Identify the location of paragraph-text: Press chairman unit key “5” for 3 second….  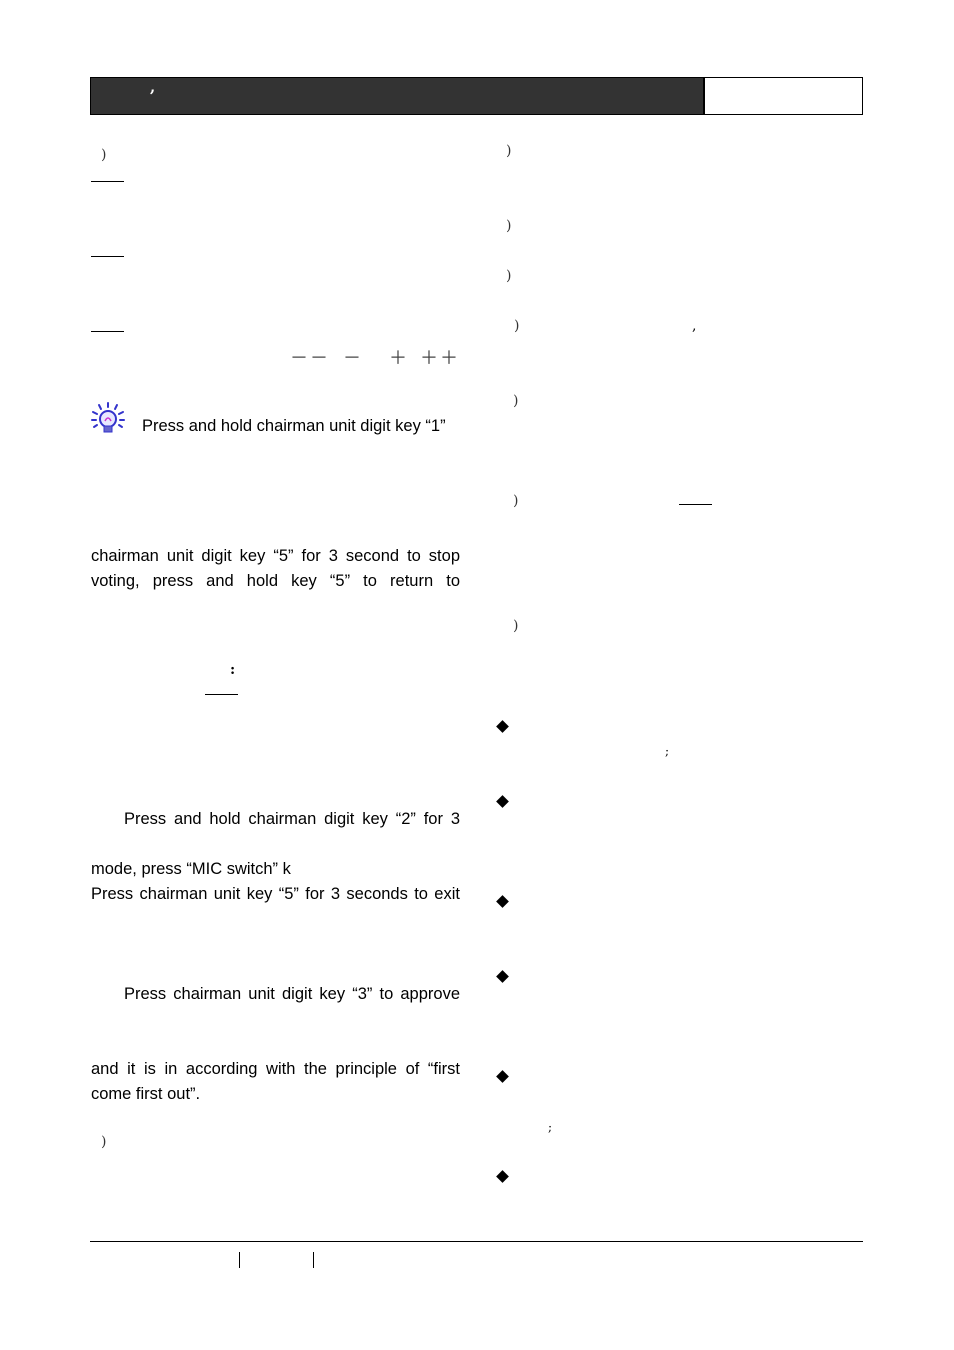
(275, 894).